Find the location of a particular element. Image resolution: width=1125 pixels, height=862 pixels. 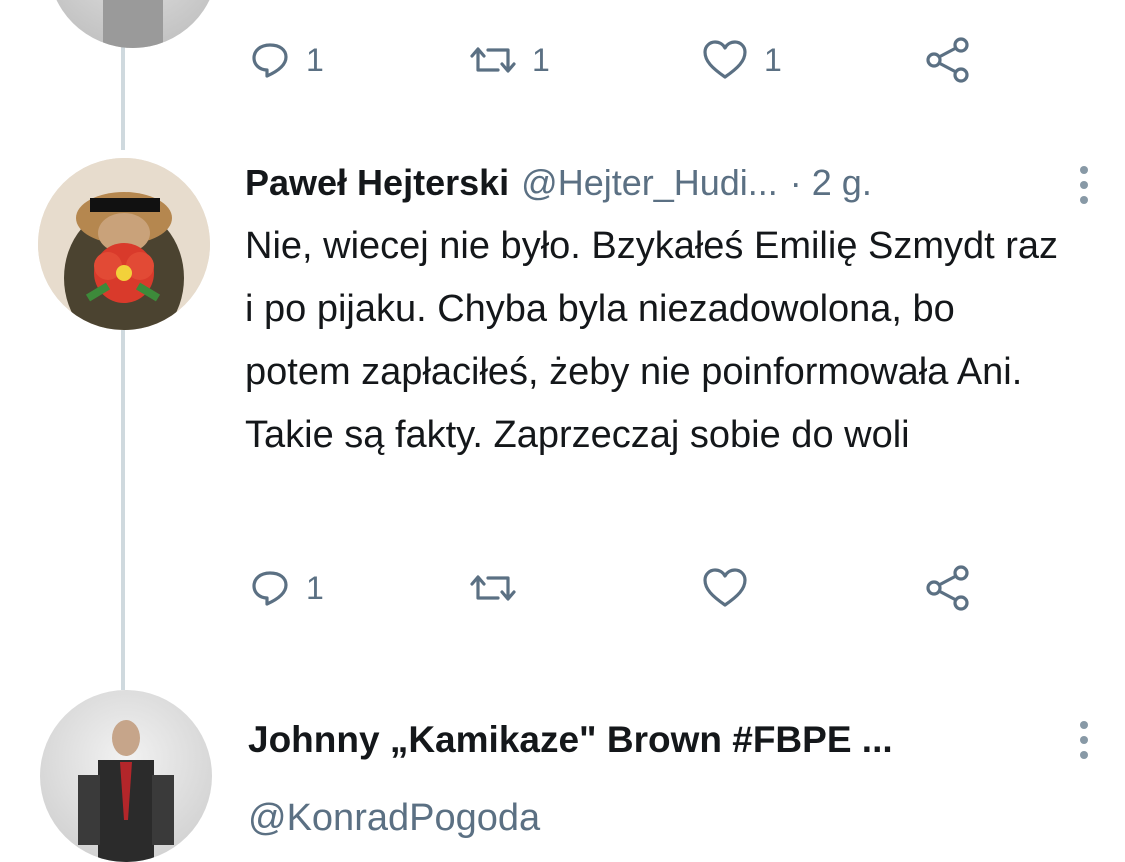

author-handle: @KonradPogoda is located at coordinates (394, 818).